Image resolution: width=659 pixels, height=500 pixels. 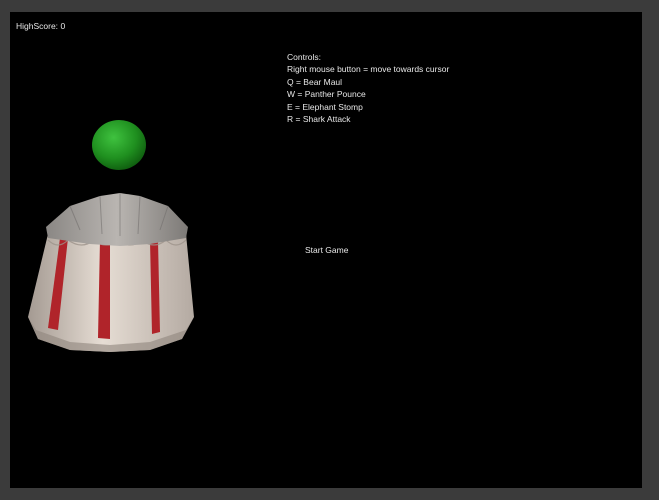 I want to click on control-panther-pounce: W = Panther Pounce, so click(x=326, y=94).